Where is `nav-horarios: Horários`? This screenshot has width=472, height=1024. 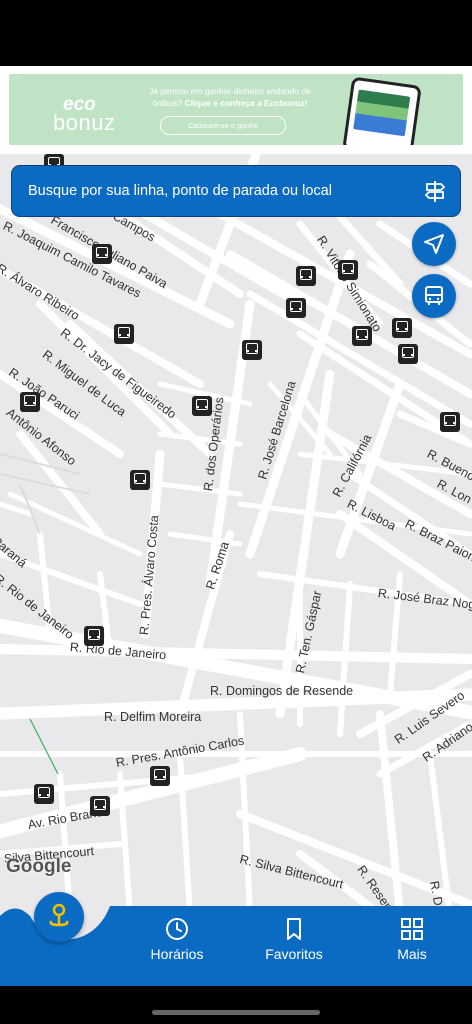 nav-horarios: Horários is located at coordinates (177, 939).